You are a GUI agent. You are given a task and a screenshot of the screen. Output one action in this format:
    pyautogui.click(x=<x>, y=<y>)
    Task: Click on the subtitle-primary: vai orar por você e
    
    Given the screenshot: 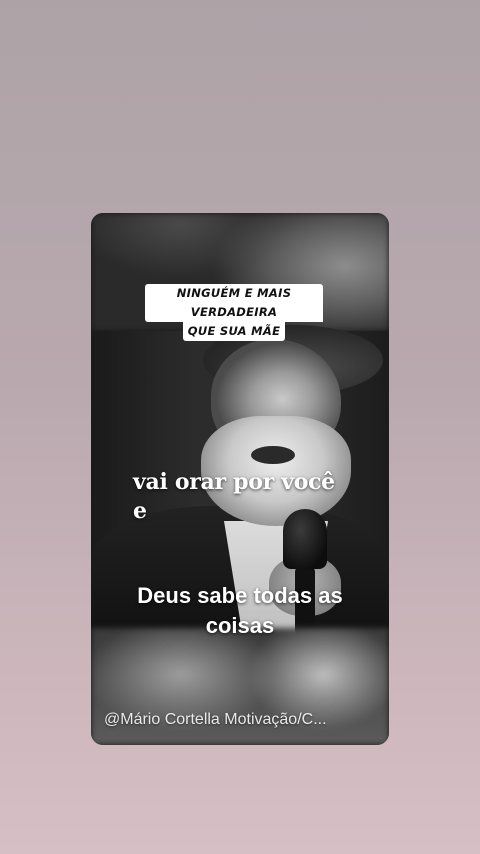 What is the action you would take?
    pyautogui.click(x=248, y=497)
    